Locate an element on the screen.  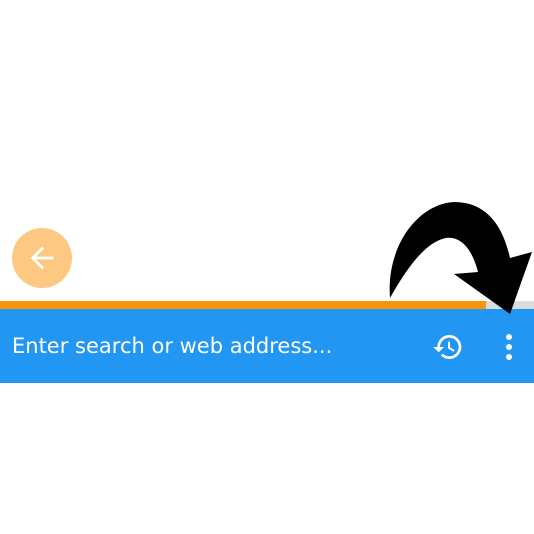
arrow-left-icon is located at coordinates (42, 258).